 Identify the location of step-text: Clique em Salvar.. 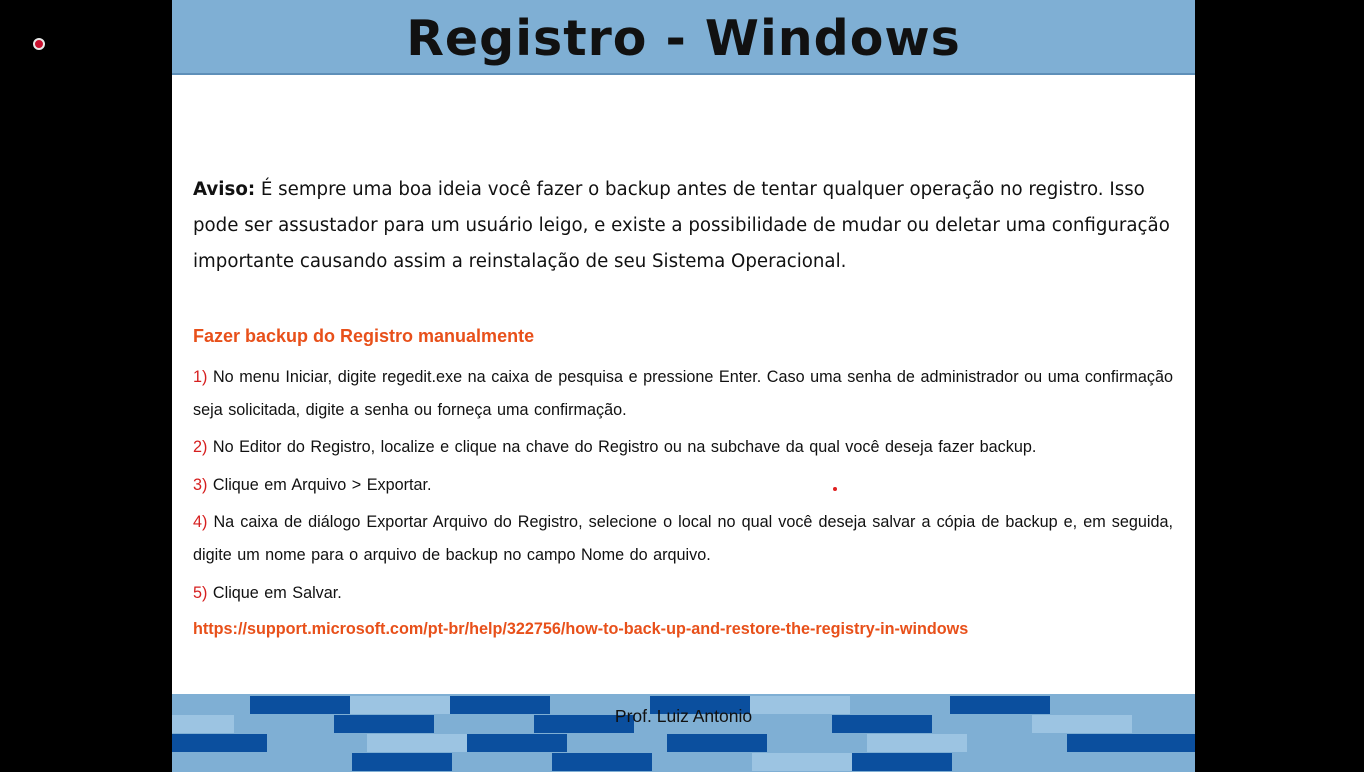
(274, 593).